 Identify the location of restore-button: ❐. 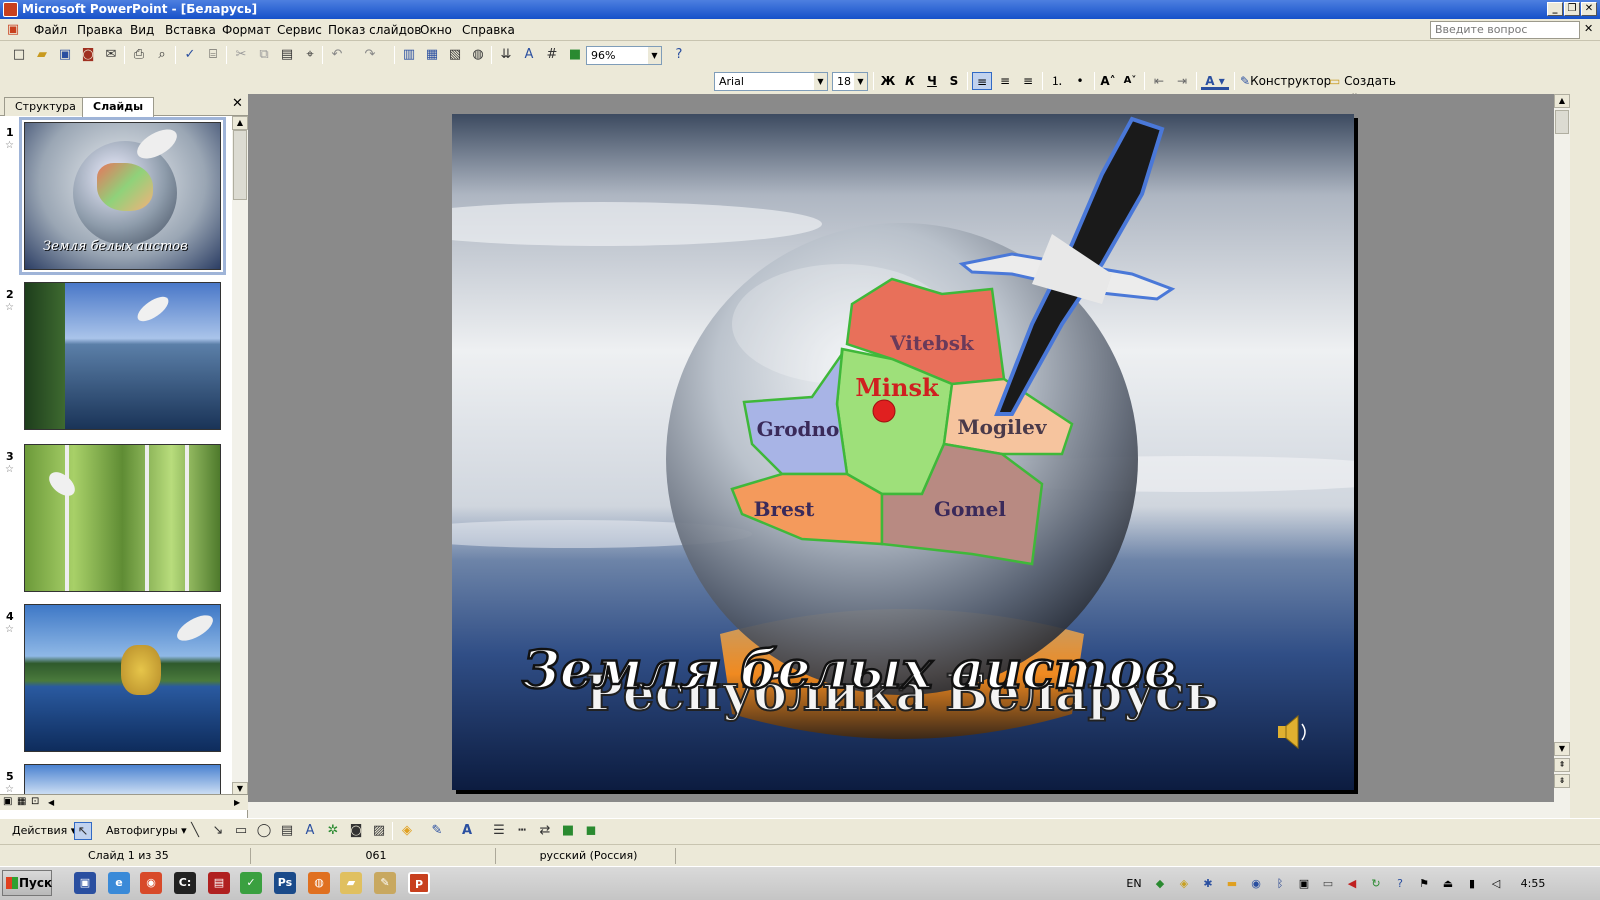
(1572, 9).